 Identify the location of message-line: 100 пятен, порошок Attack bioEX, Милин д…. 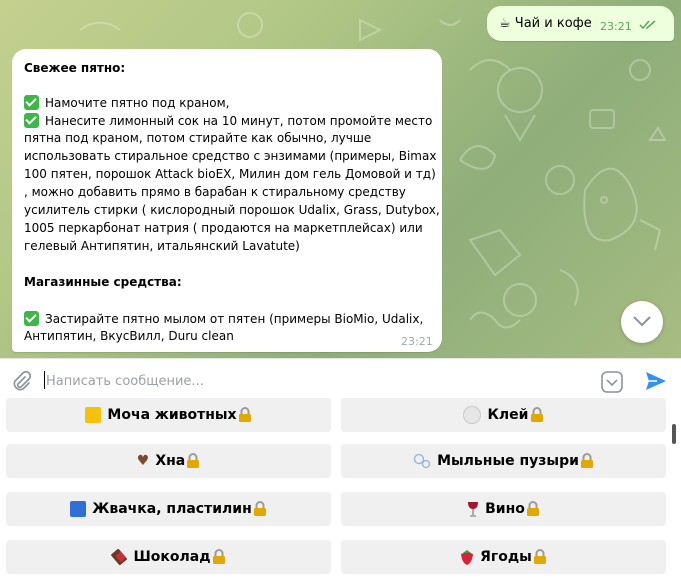
(230, 174).